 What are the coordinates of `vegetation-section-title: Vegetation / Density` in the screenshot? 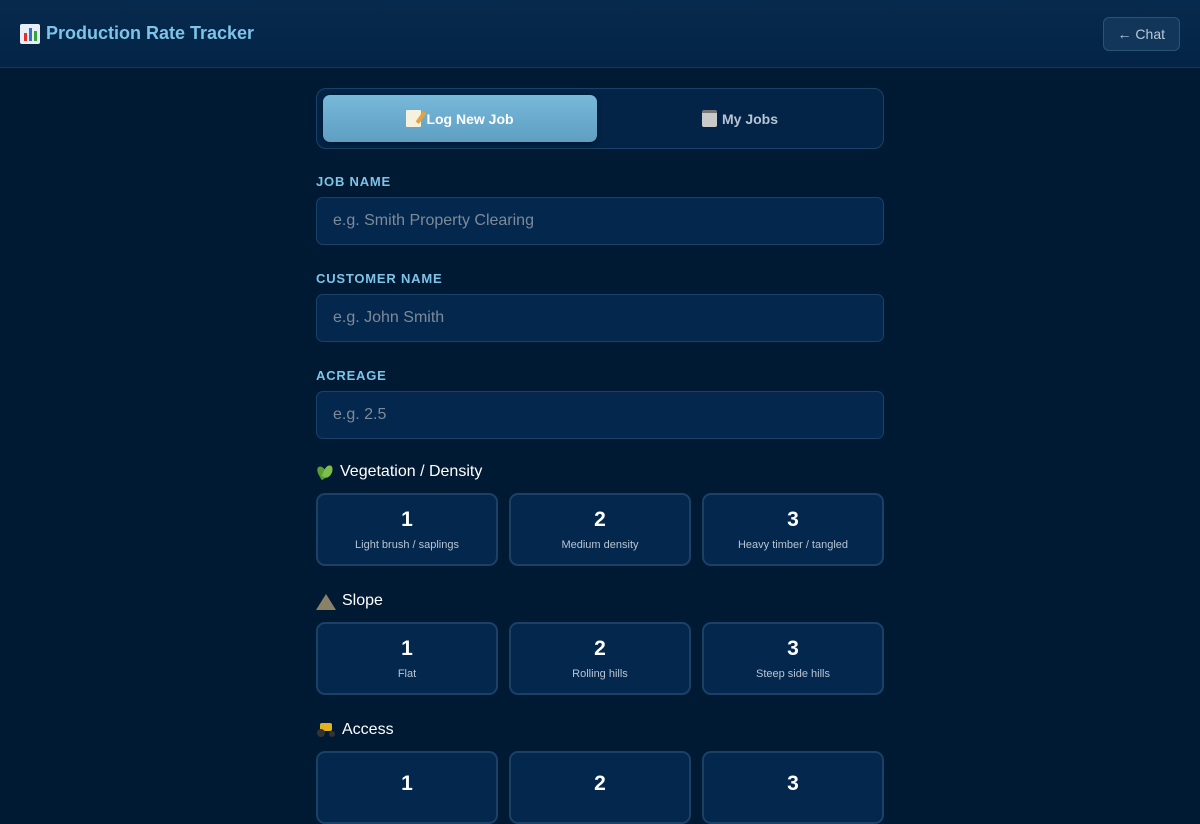 It's located at (600, 472).